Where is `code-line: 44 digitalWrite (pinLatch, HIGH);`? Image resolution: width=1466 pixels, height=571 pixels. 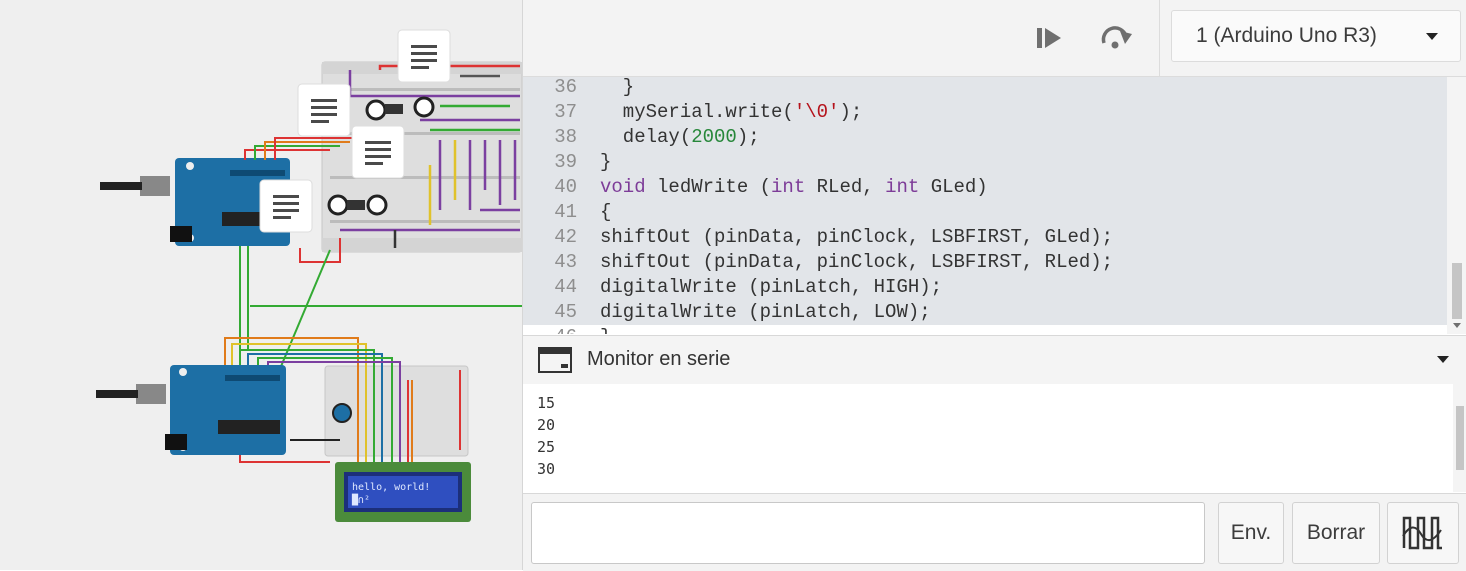
code-line: 44 digitalWrite (pinLatch, HIGH); is located at coordinates (732, 287).